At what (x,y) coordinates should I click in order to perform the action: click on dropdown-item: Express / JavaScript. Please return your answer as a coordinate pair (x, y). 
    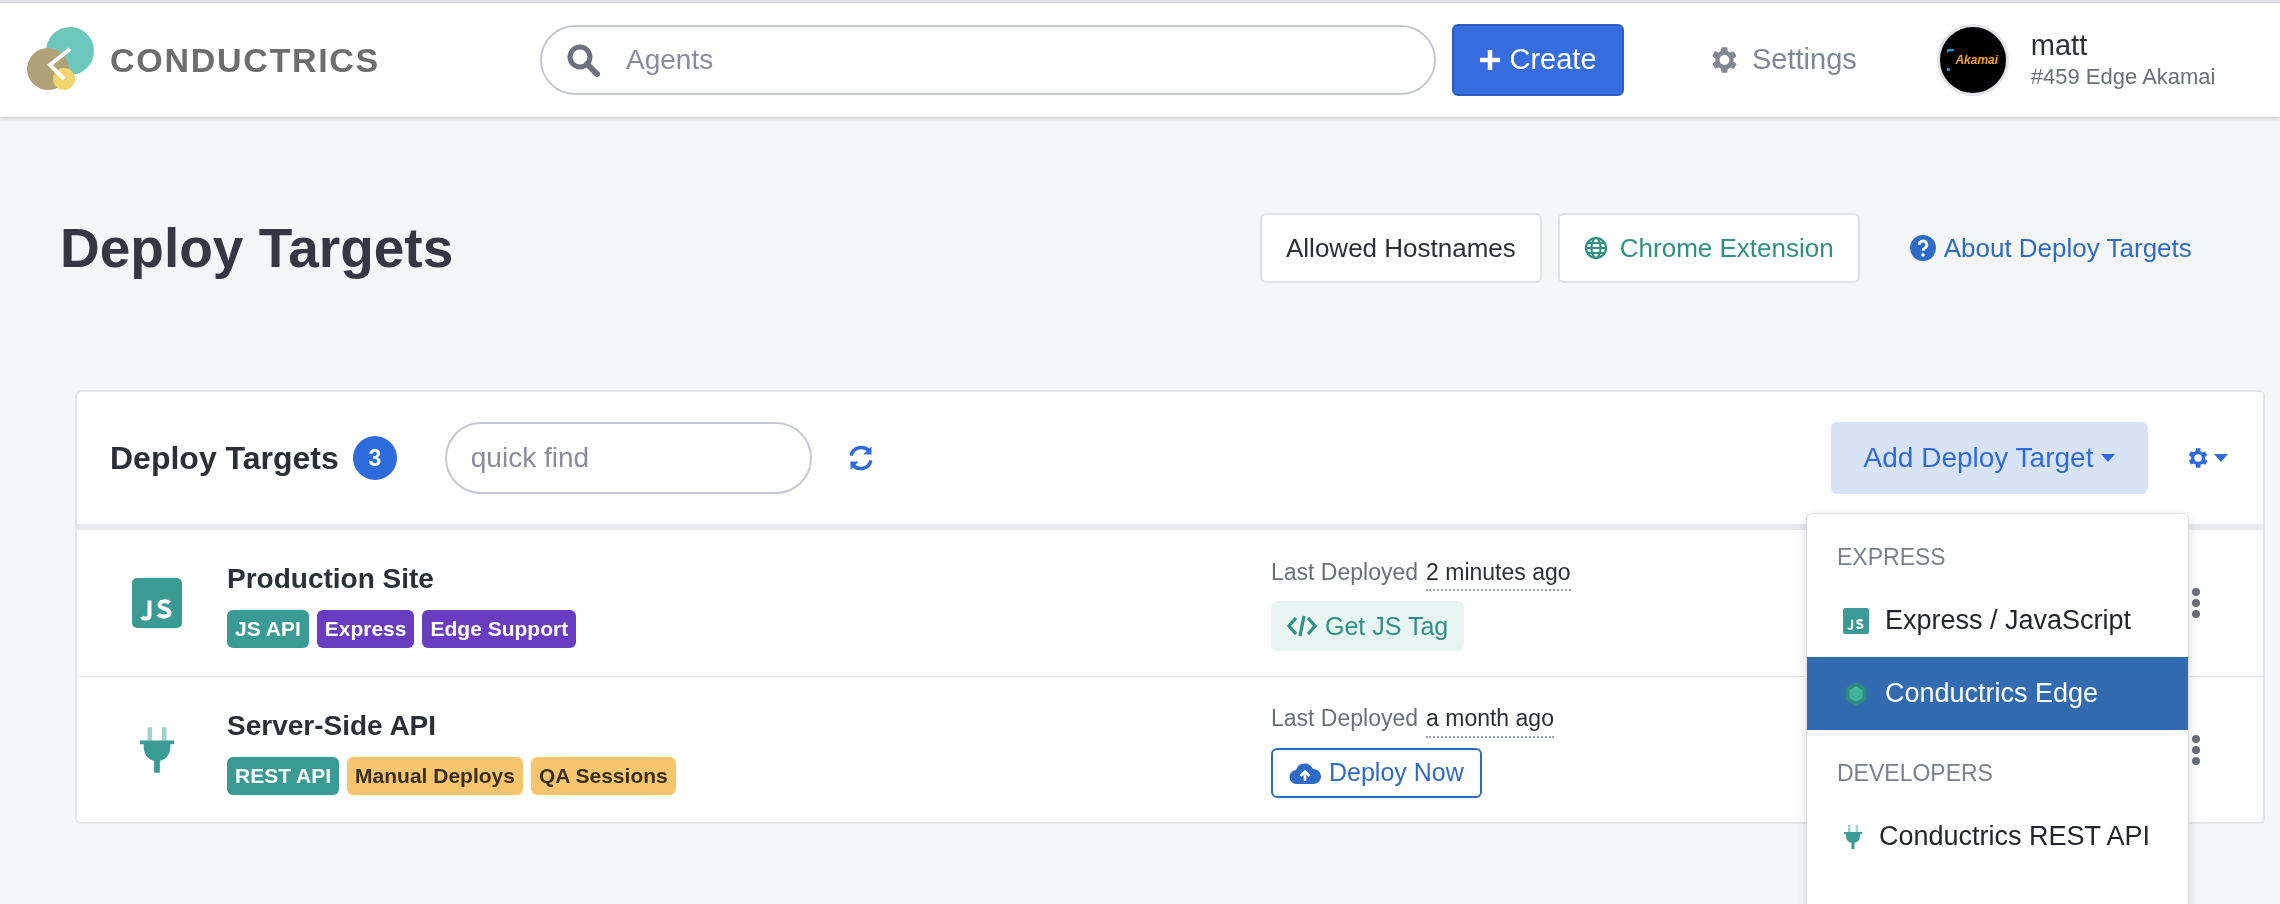
    Looking at the image, I should click on (1997, 620).